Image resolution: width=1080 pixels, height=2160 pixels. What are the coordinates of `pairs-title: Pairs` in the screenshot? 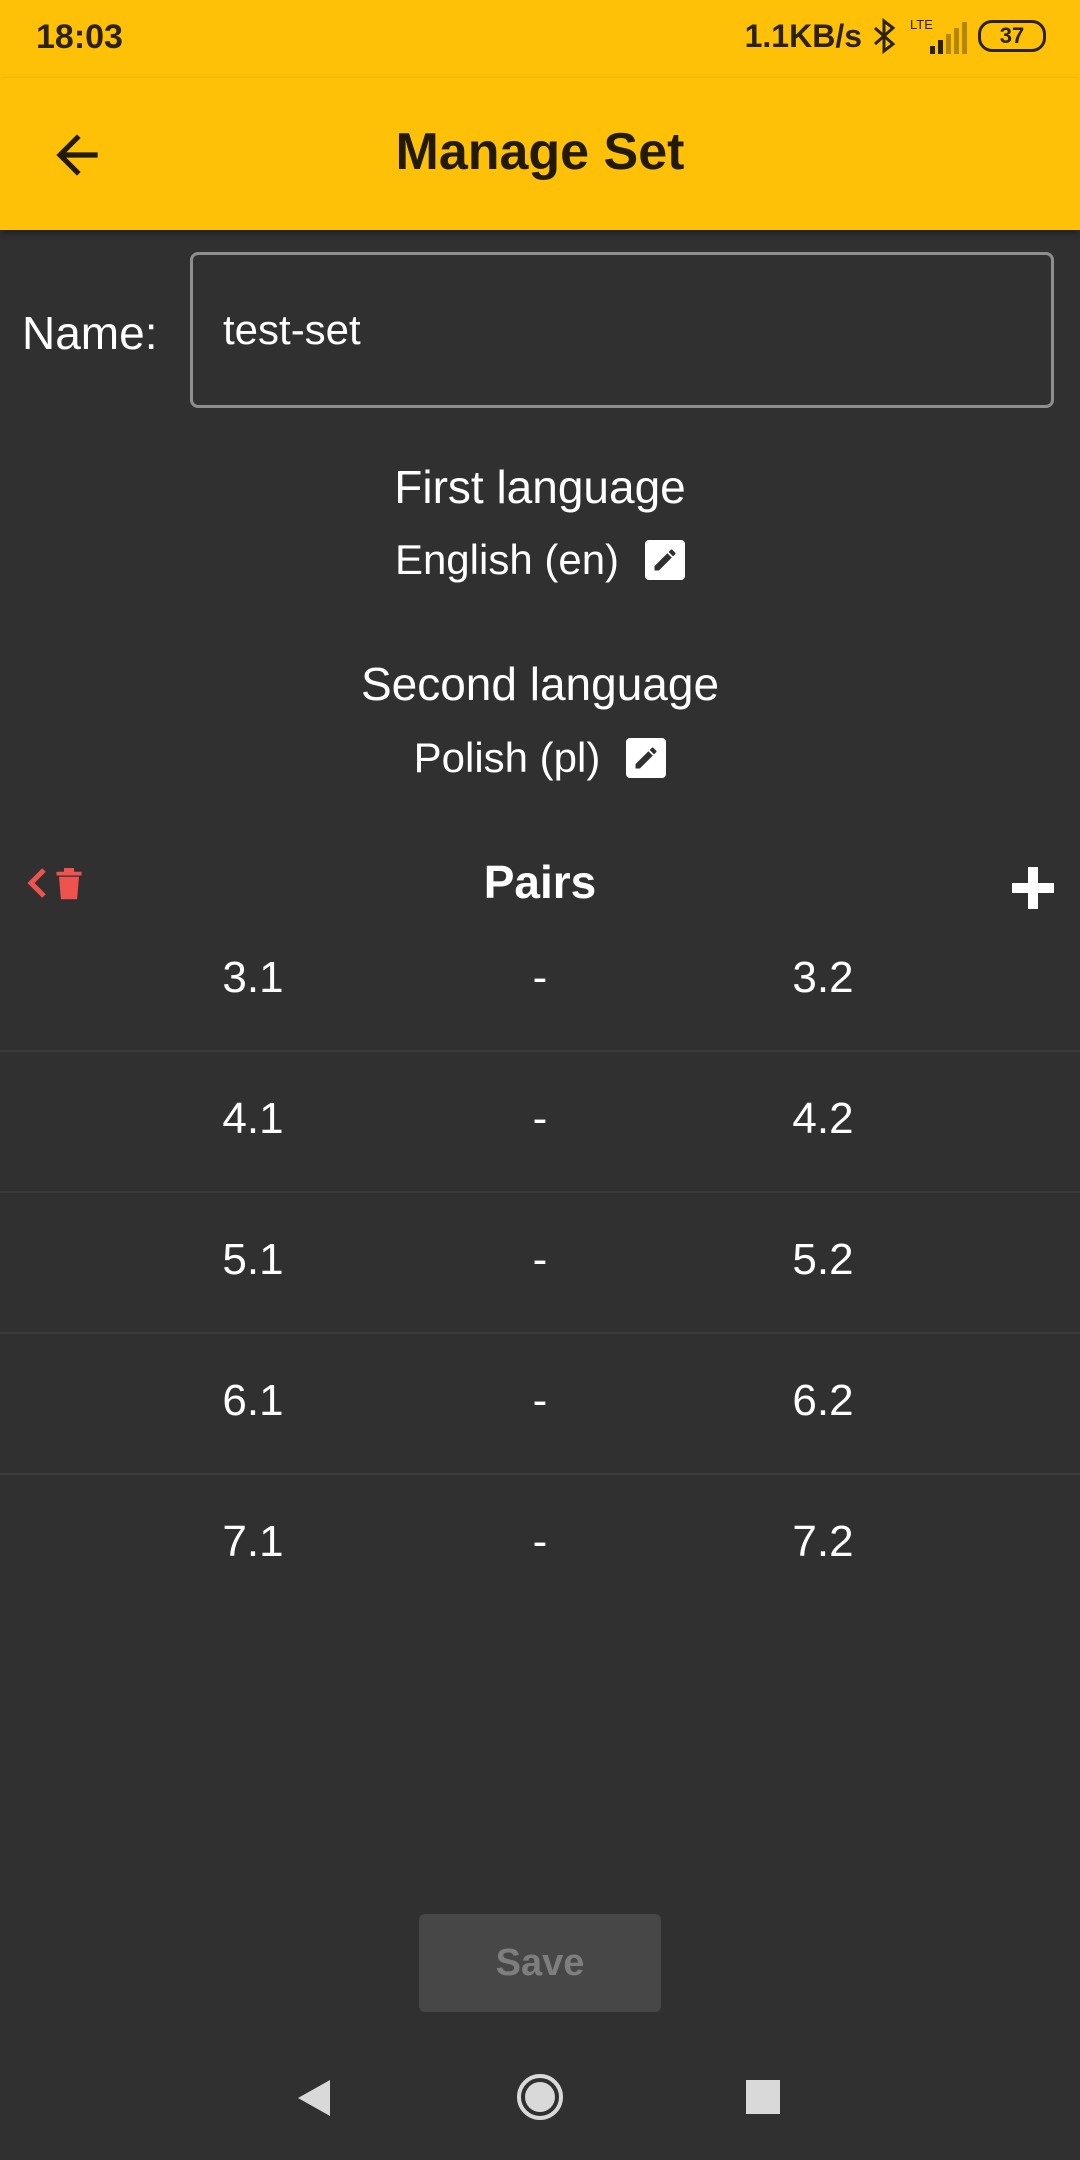 It's located at (540, 882).